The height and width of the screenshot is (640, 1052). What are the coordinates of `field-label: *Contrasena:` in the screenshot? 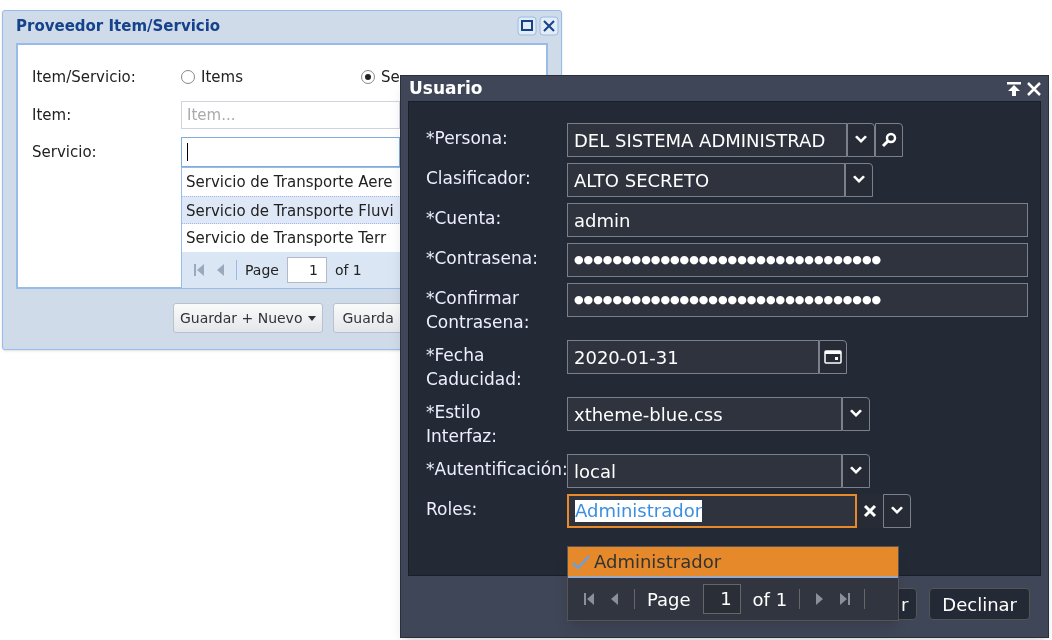 It's located at (482, 258).